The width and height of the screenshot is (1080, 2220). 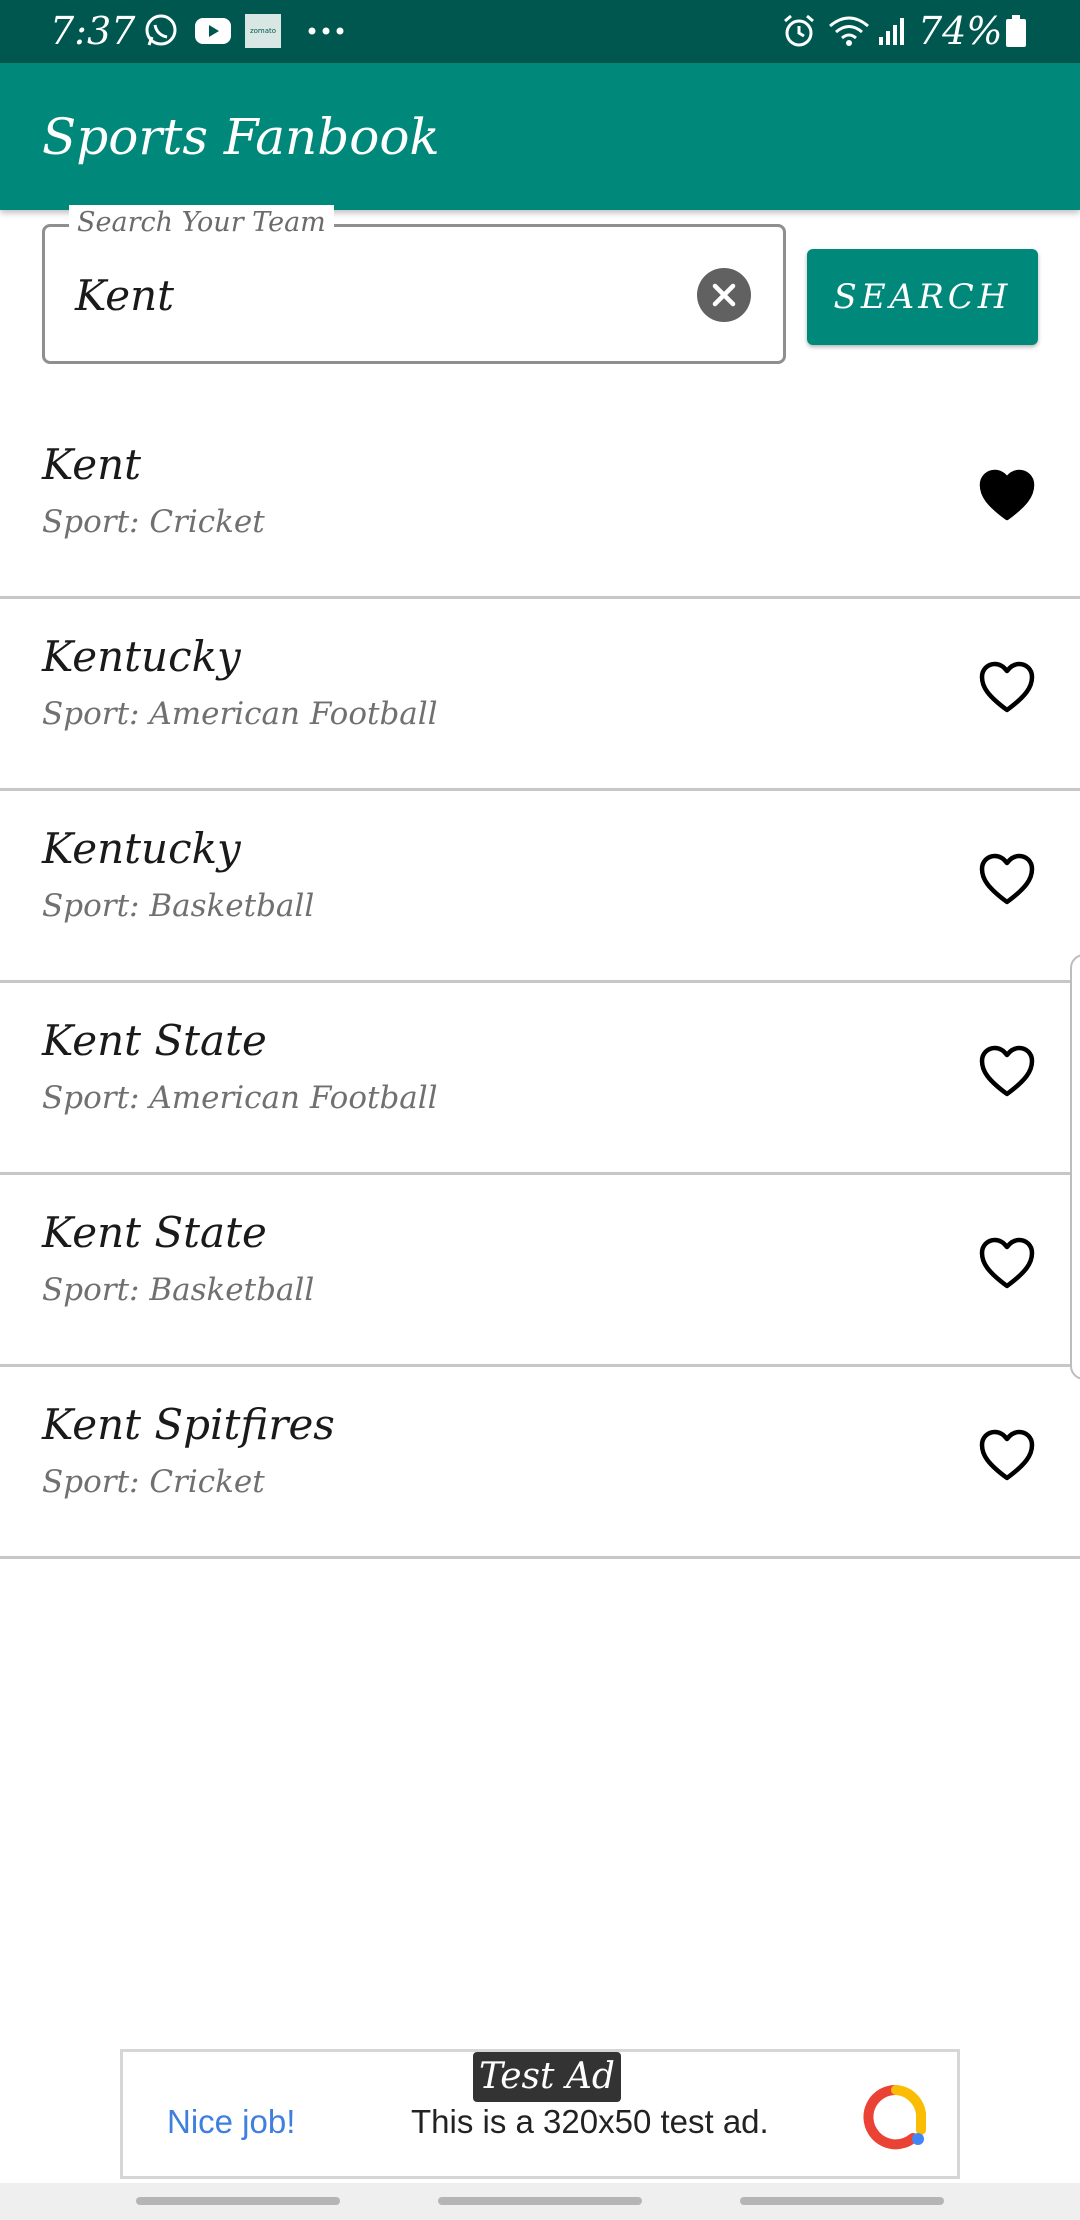 What do you see at coordinates (540, 1463) in the screenshot?
I see `team-row: Kent Spitfires Sport: Cricket` at bounding box center [540, 1463].